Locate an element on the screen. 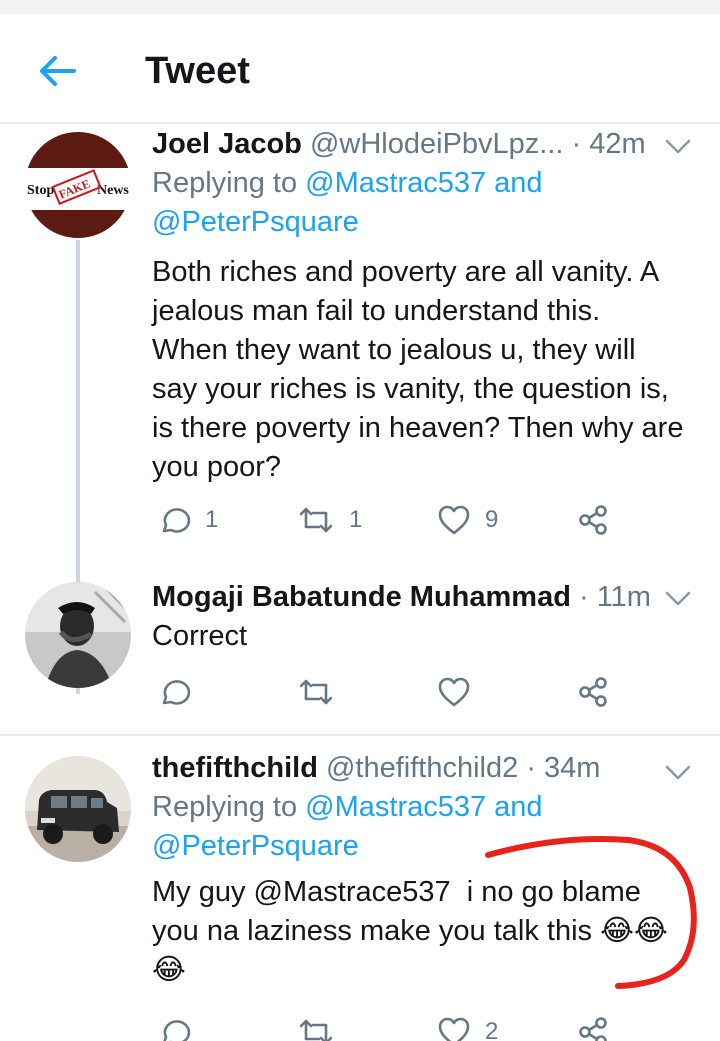 The width and height of the screenshot is (720, 1041). status-bar is located at coordinates (360, 7).